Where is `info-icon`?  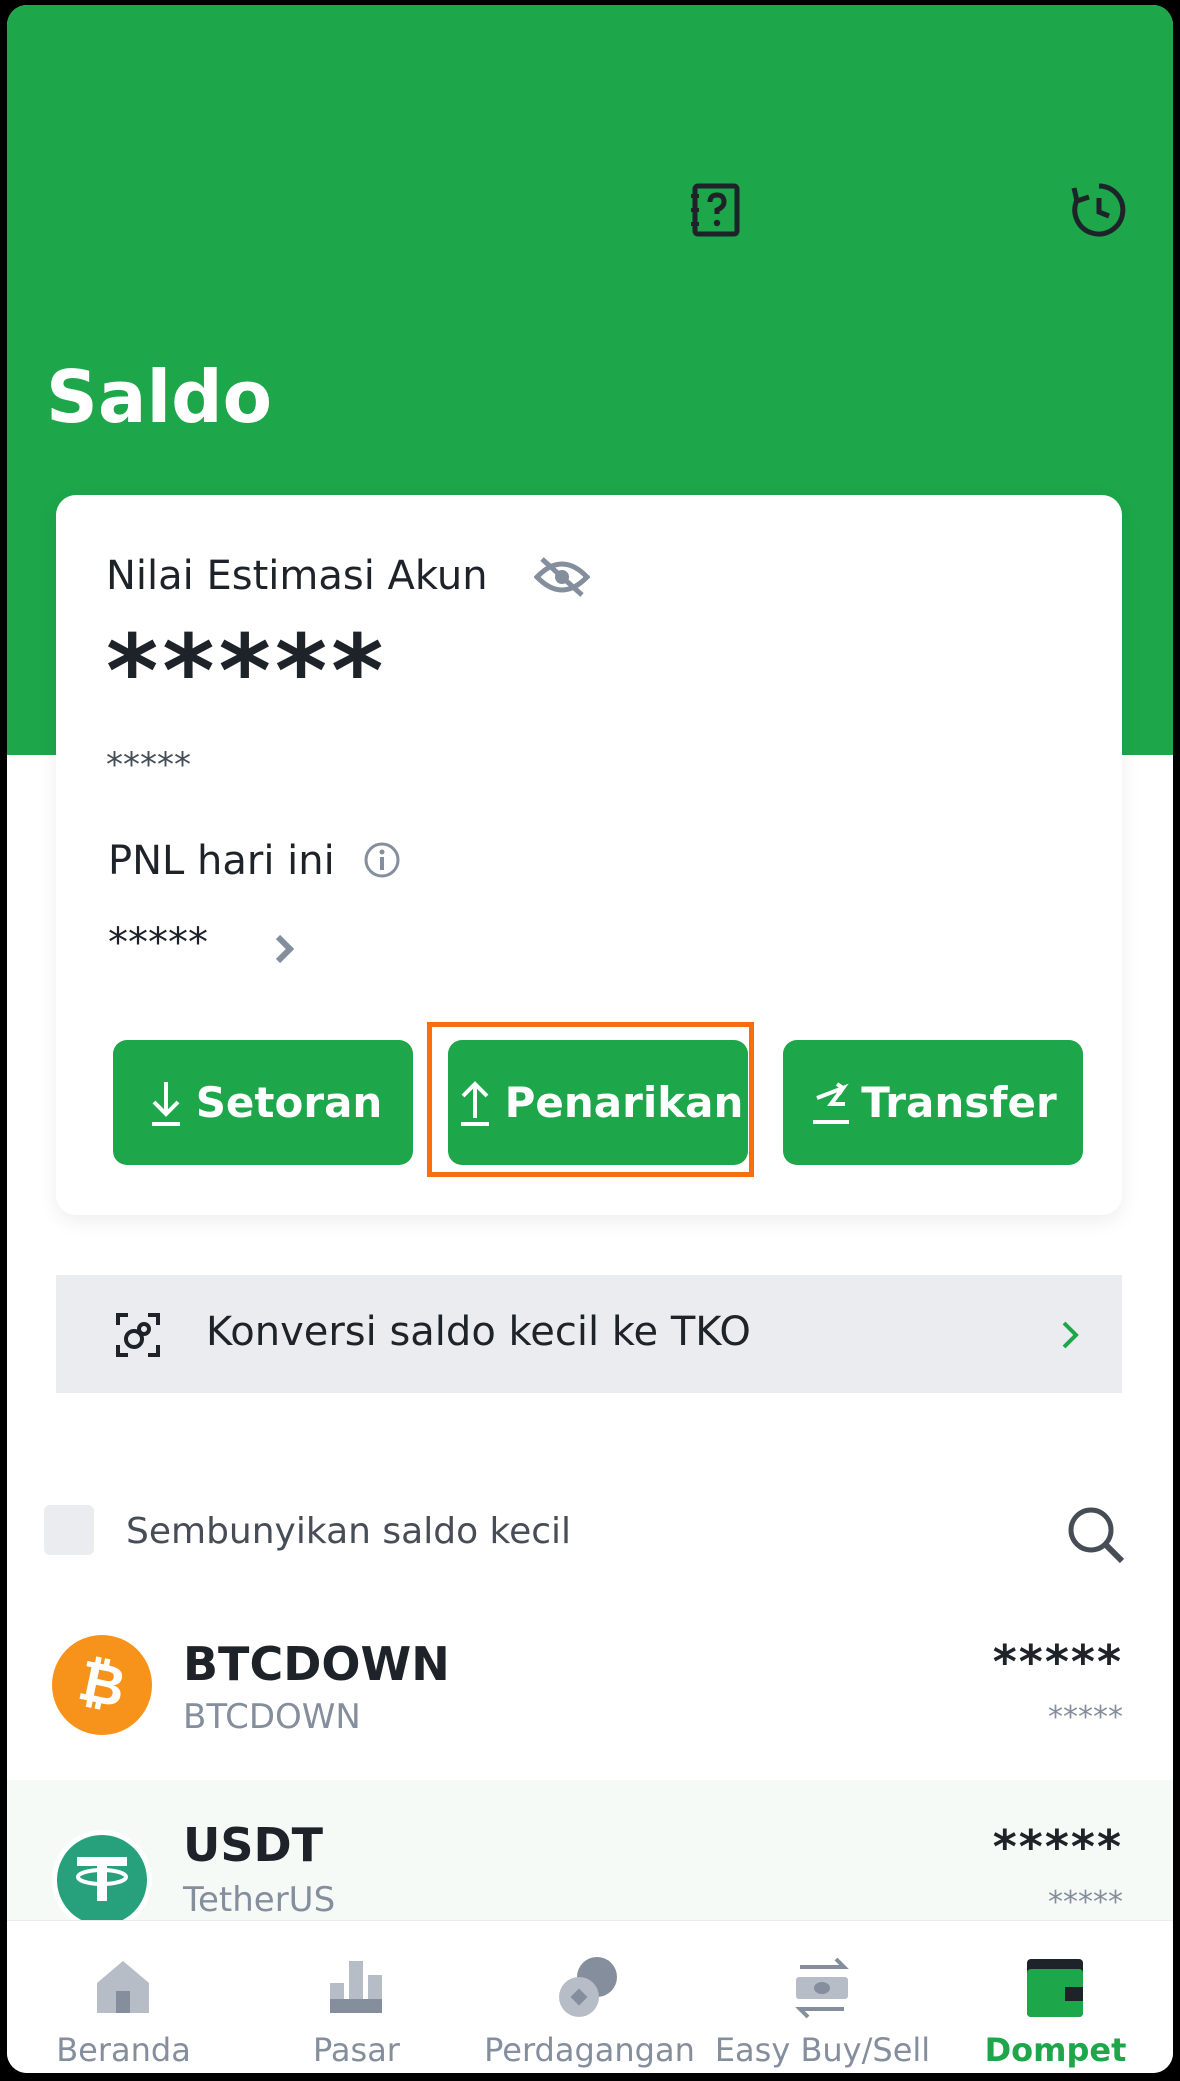 info-icon is located at coordinates (382, 860).